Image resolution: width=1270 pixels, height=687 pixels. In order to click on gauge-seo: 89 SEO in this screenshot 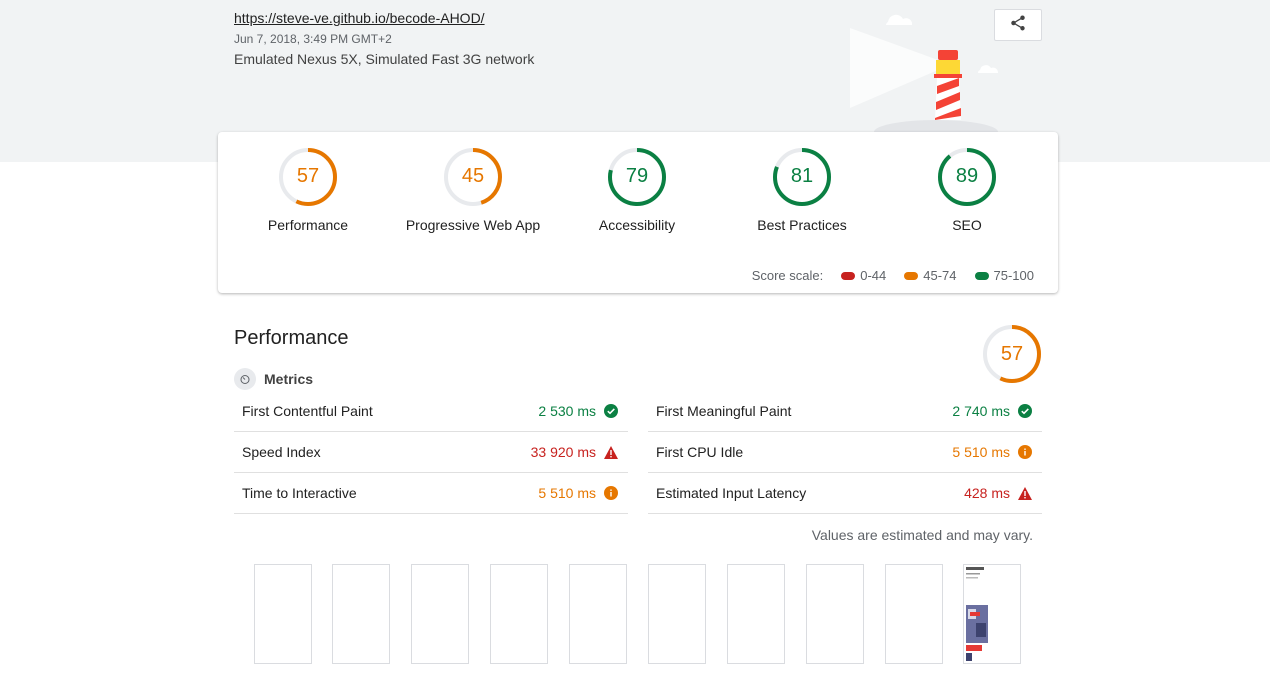, I will do `click(967, 190)`.